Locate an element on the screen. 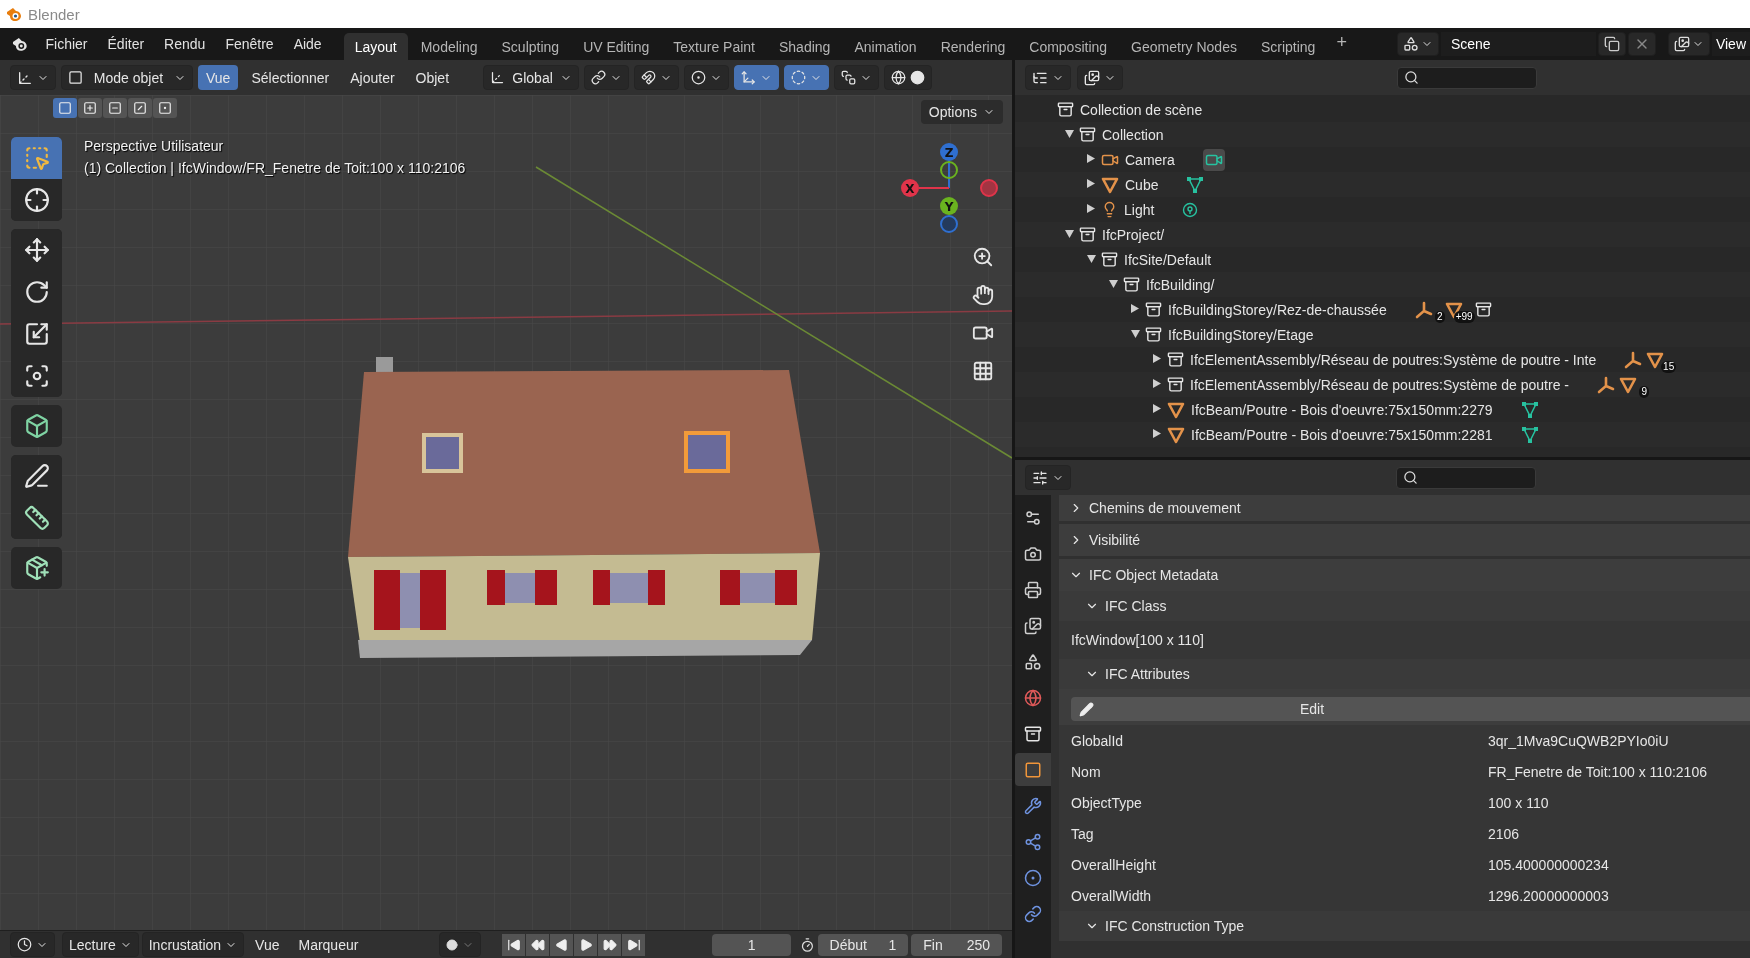 This screenshot has height=958, width=1750. axis-handle: Y is located at coordinates (949, 206).